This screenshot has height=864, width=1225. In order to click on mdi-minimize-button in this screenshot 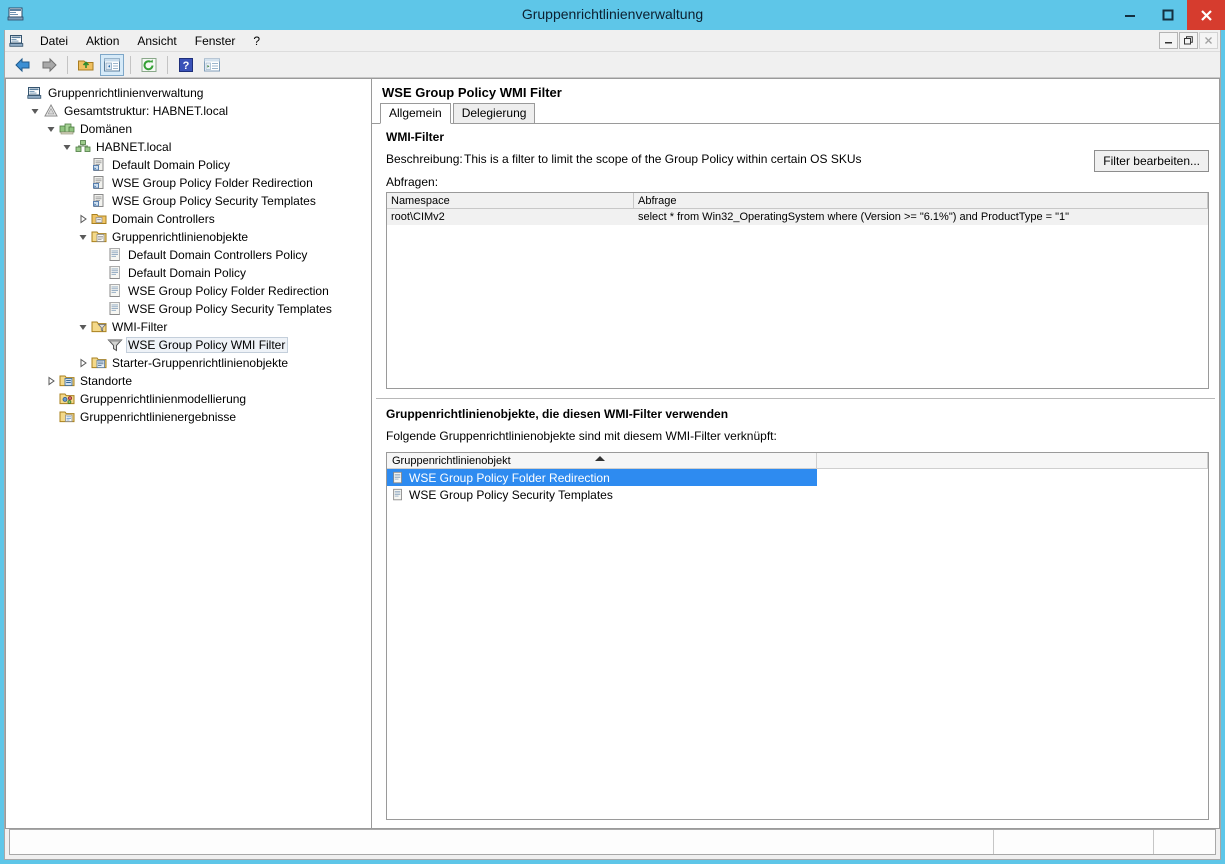, I will do `click(1168, 40)`.